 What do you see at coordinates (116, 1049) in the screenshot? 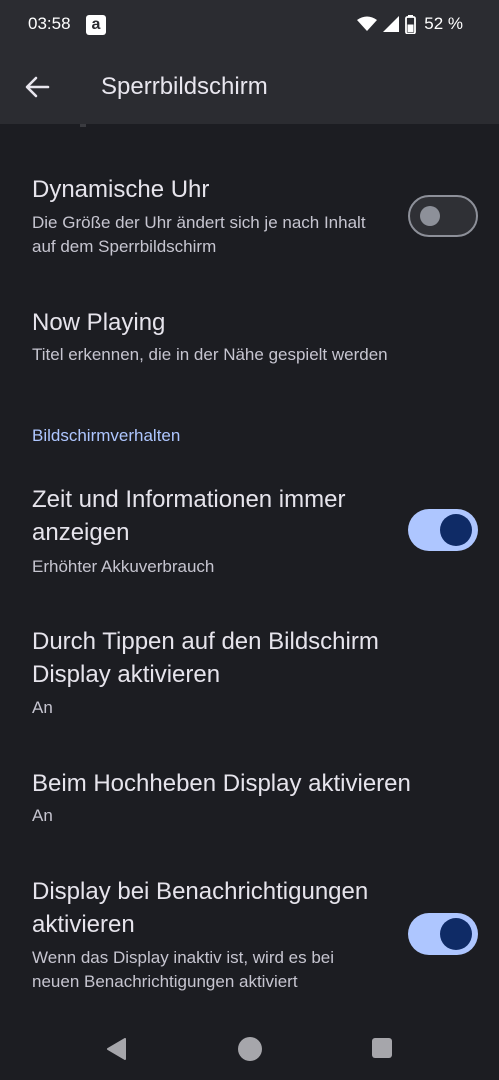
I see `nav-back-icon` at bounding box center [116, 1049].